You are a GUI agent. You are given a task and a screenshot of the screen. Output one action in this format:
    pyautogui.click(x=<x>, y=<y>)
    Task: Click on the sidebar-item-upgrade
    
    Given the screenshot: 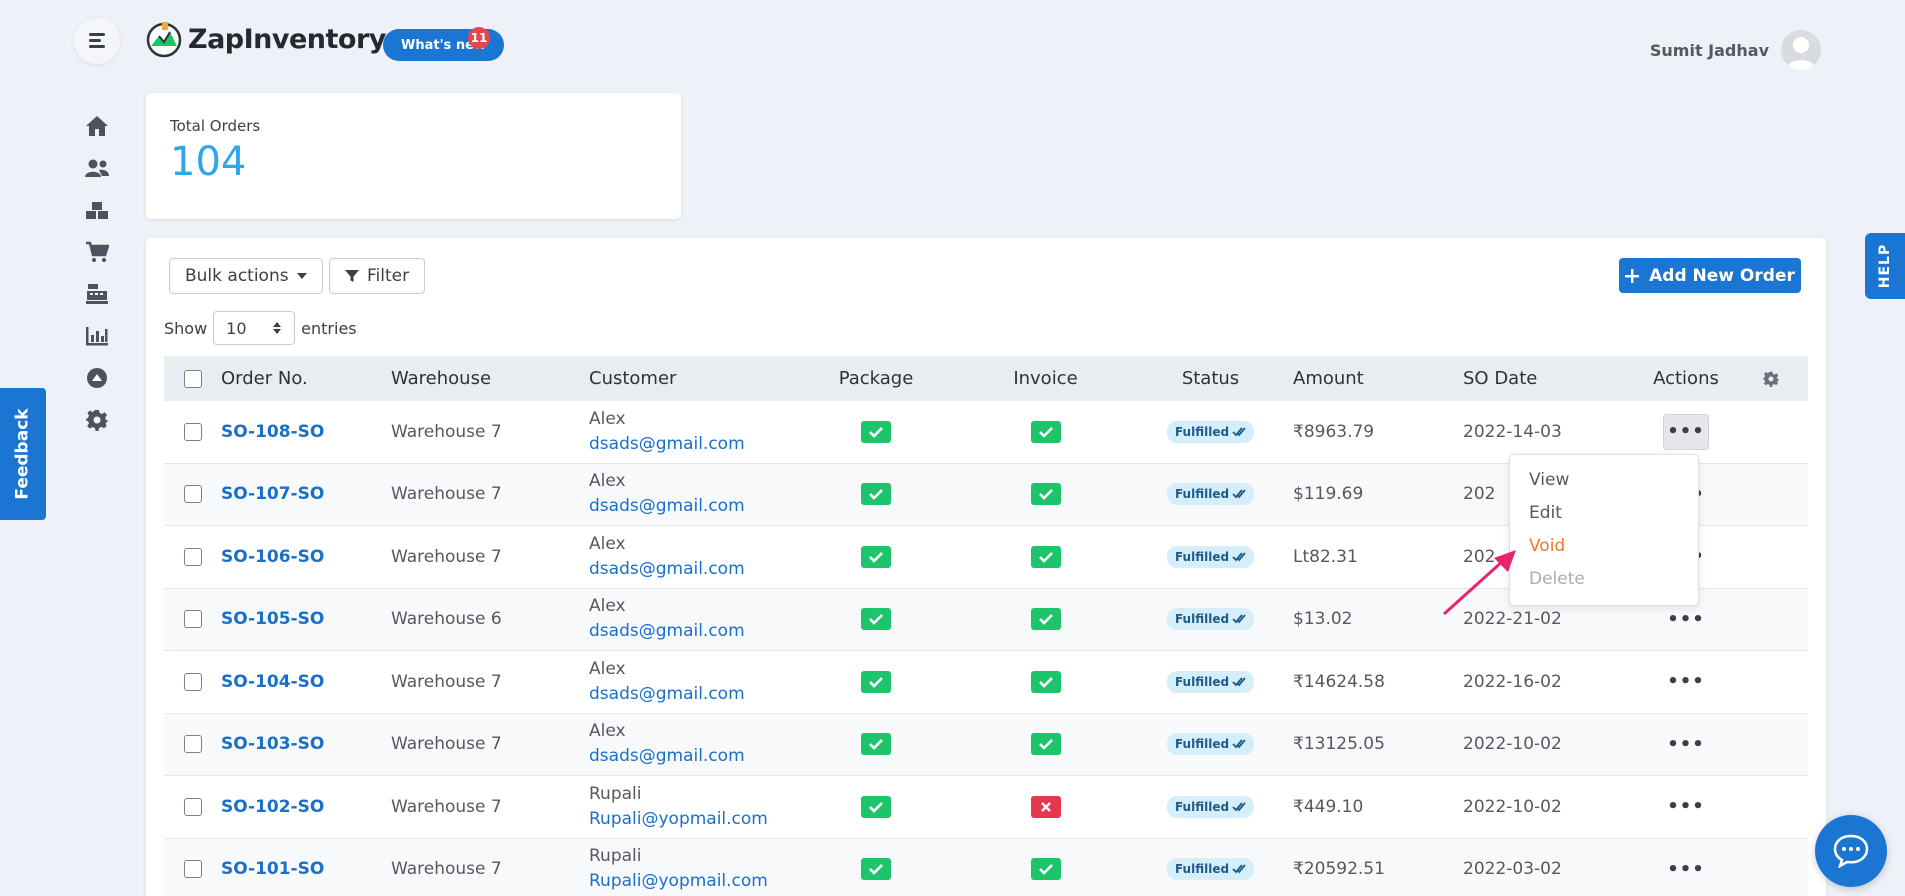 What is the action you would take?
    pyautogui.click(x=97, y=378)
    